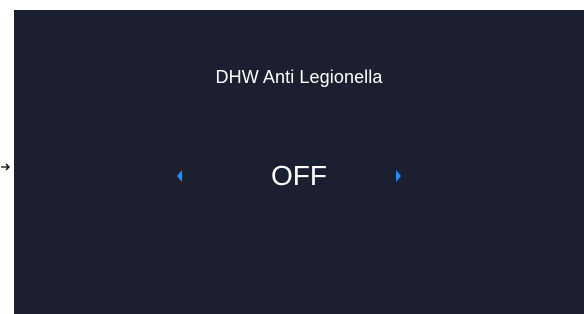 Image resolution: width=584 pixels, height=314 pixels. I want to click on next-option-button, so click(398, 176).